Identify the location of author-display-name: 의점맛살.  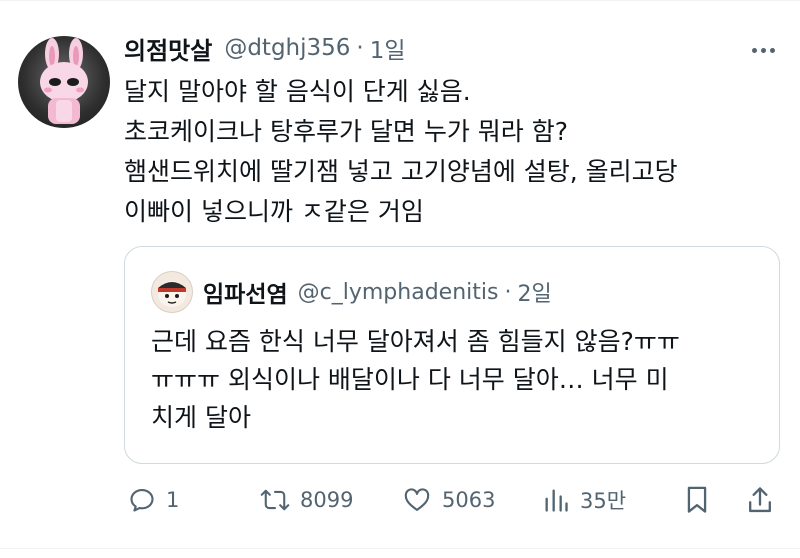
(168, 48).